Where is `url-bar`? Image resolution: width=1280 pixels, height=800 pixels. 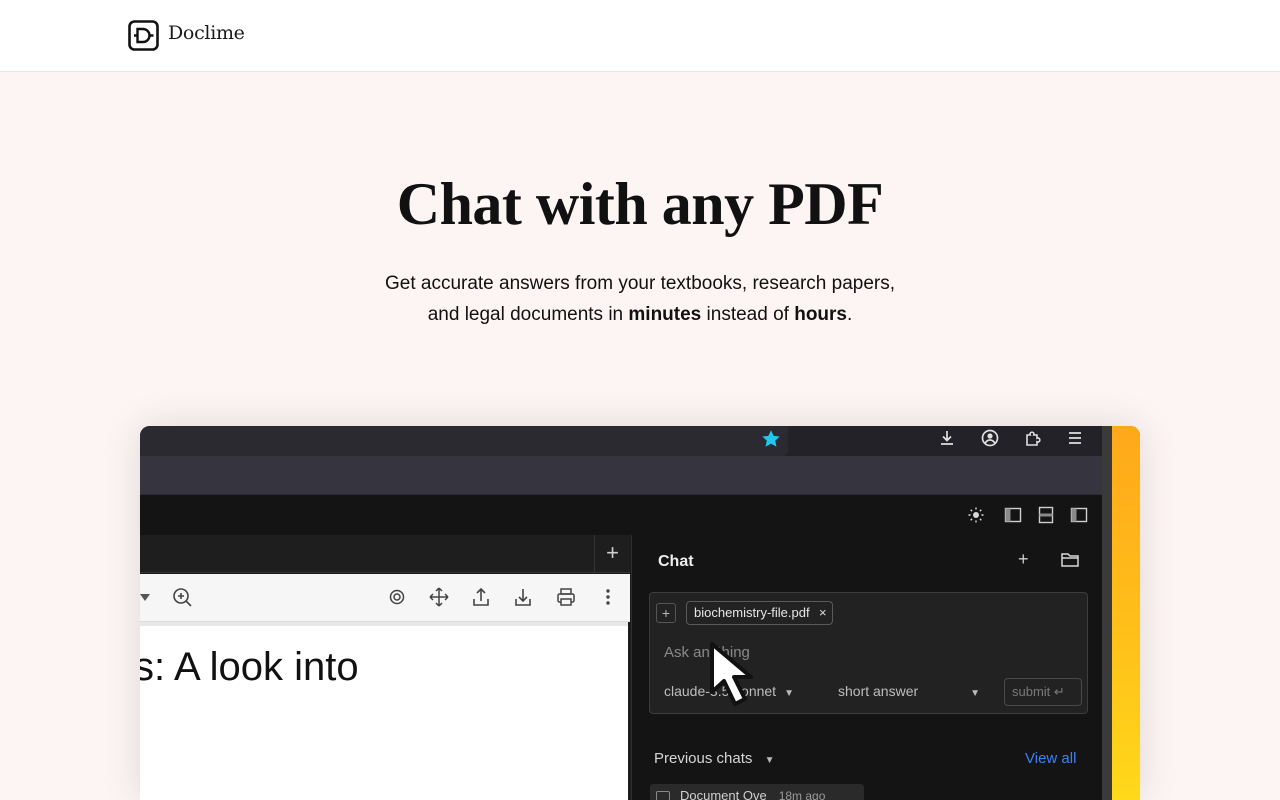 url-bar is located at coordinates (464, 441).